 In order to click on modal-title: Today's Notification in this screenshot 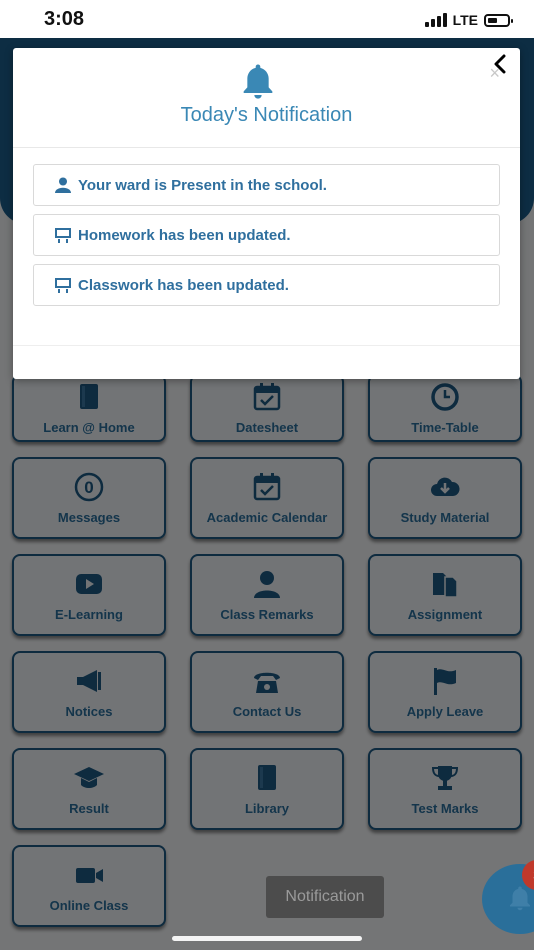, I will do `click(266, 115)`.